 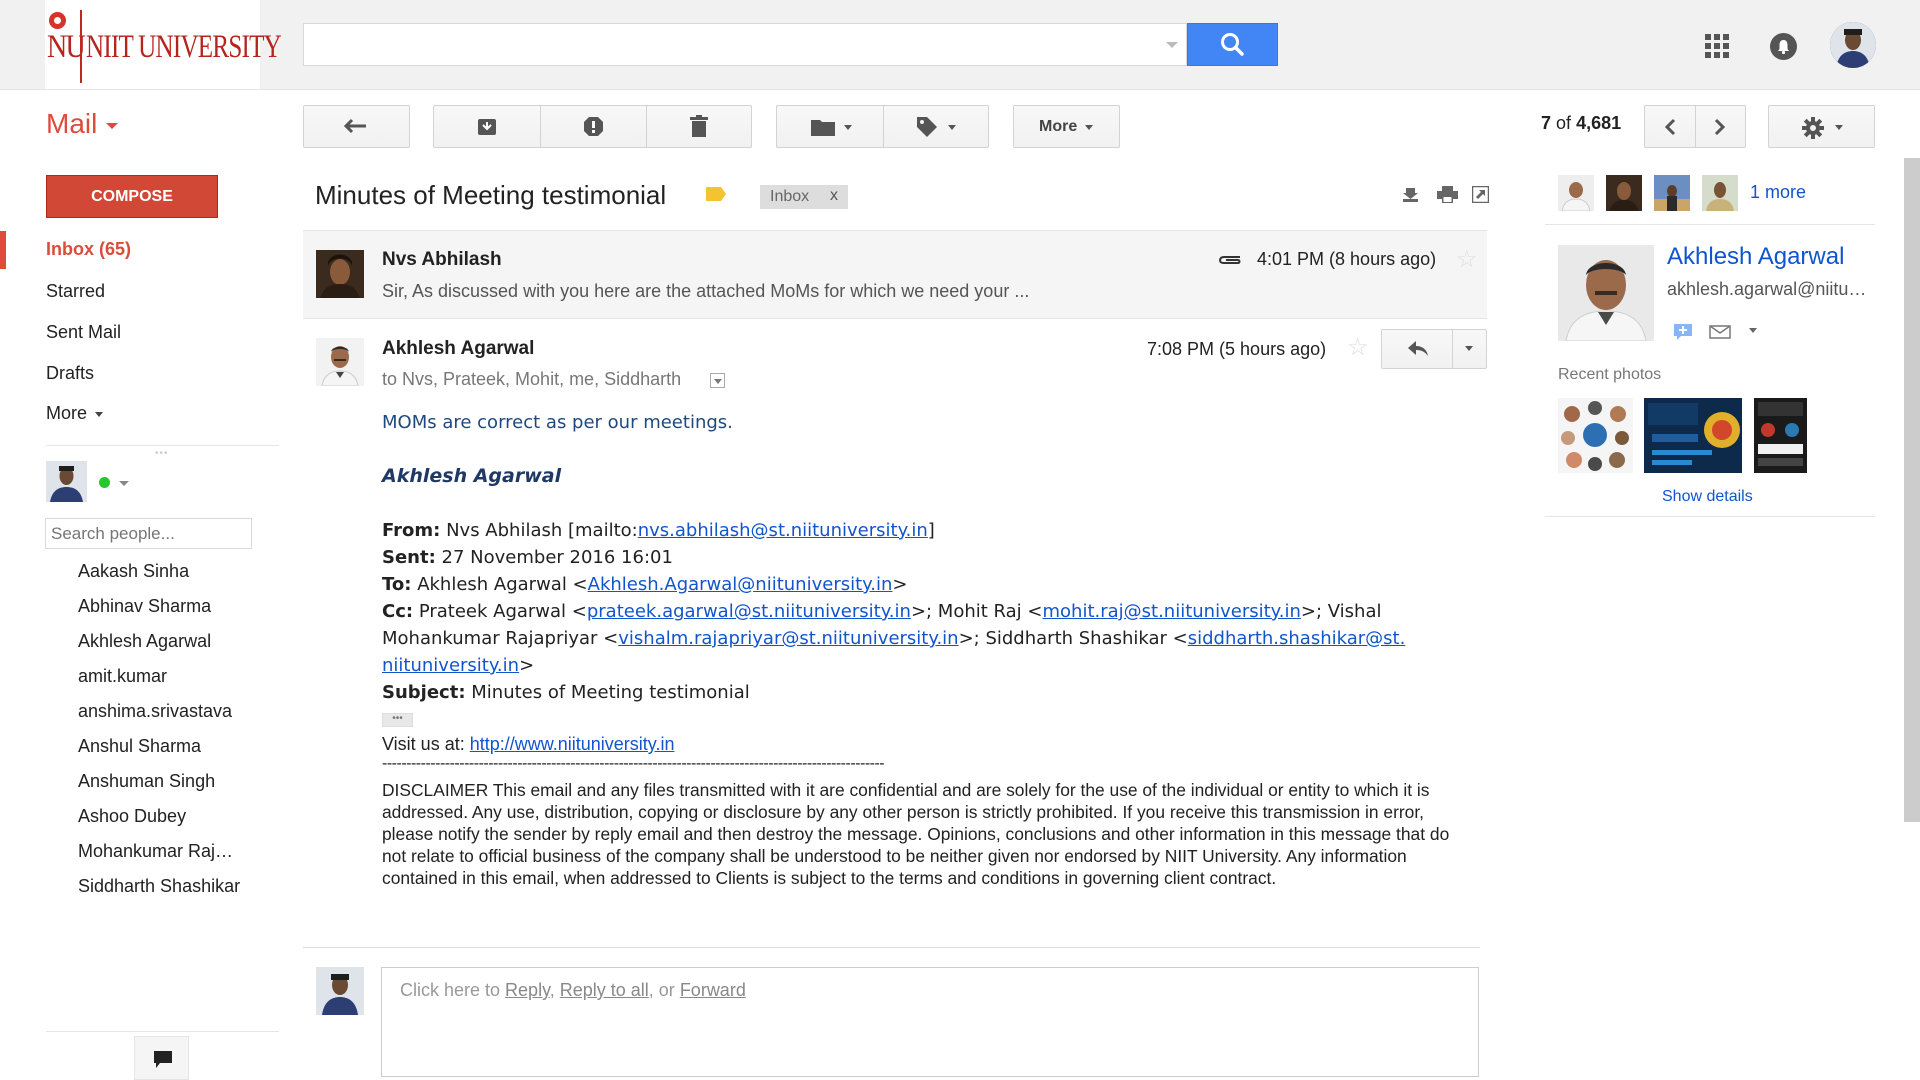 What do you see at coordinates (122, 676) in the screenshot?
I see `contact-item: amit.kumar` at bounding box center [122, 676].